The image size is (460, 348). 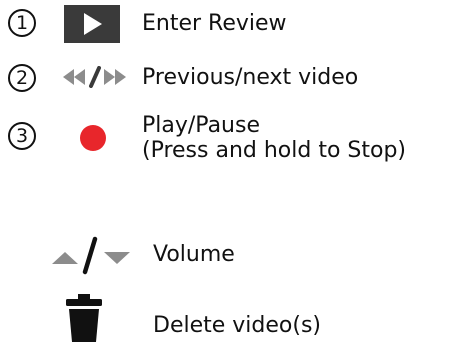 I want to click on volume-up-down-icon, so click(x=91, y=255).